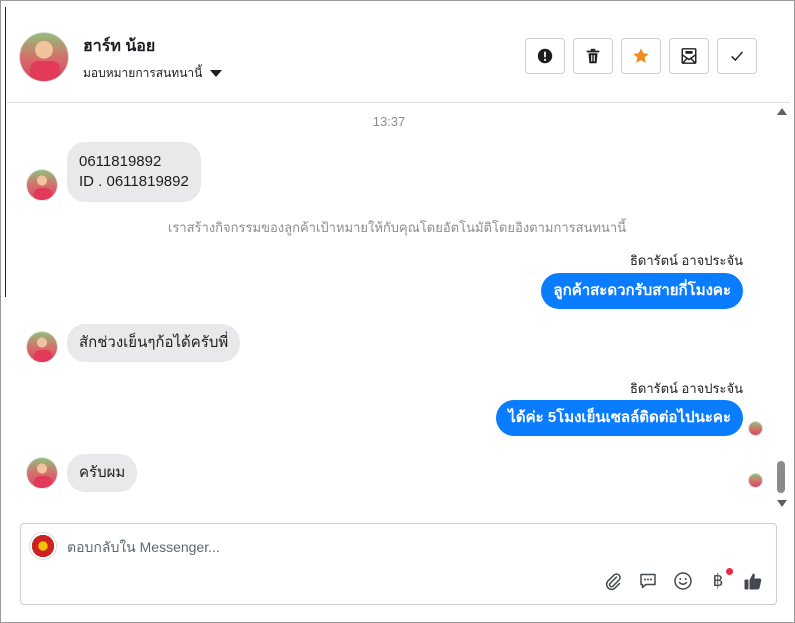 The image size is (795, 623). I want to click on delete-button, so click(593, 56).